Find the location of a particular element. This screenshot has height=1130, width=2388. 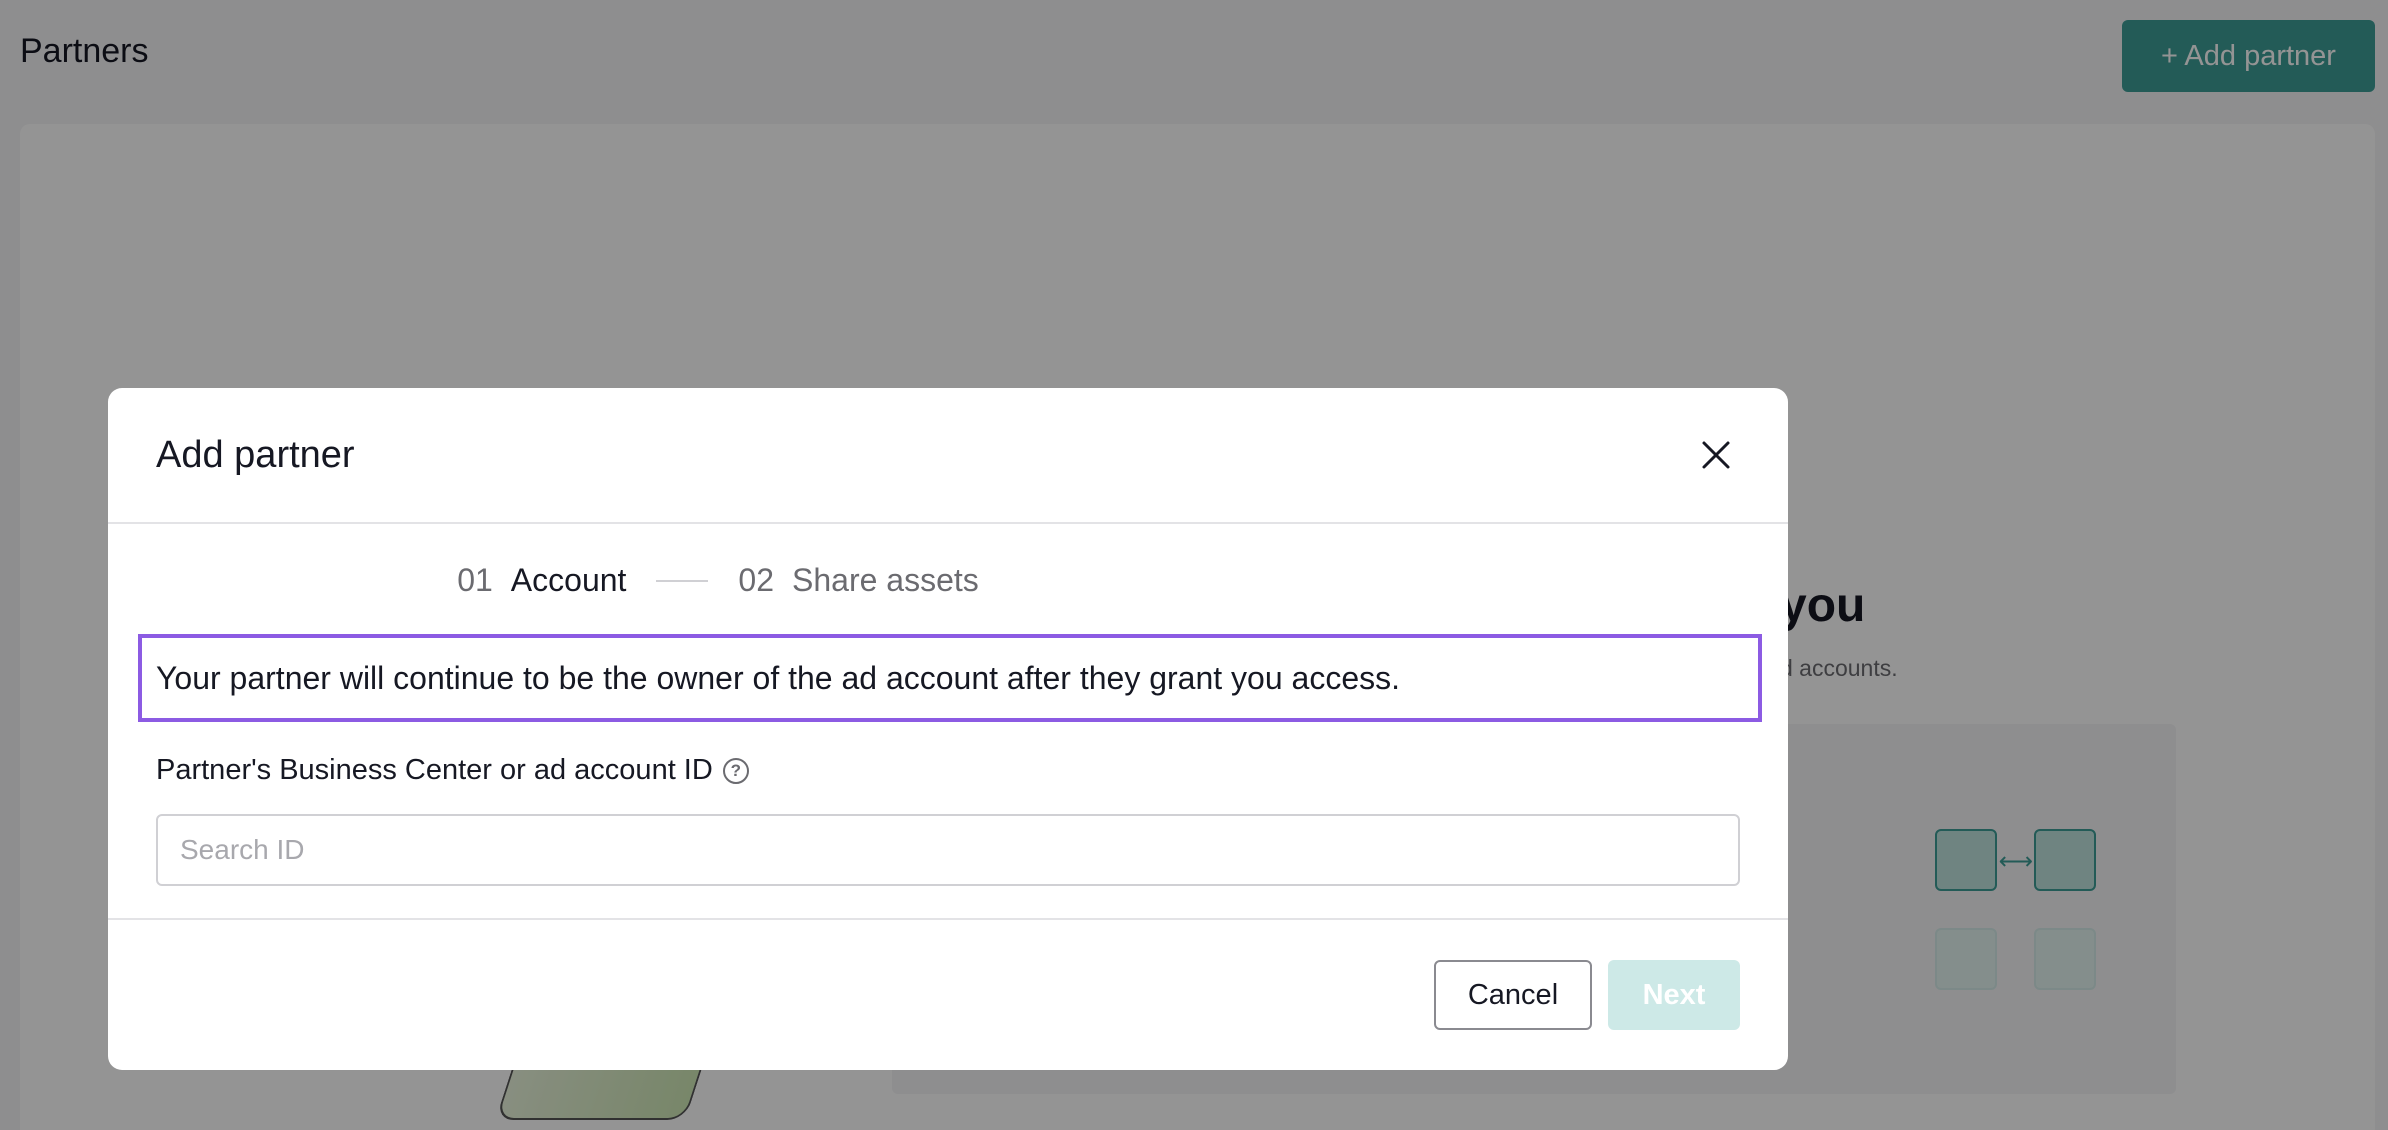

dialog-header: Add partner is located at coordinates (948, 456).